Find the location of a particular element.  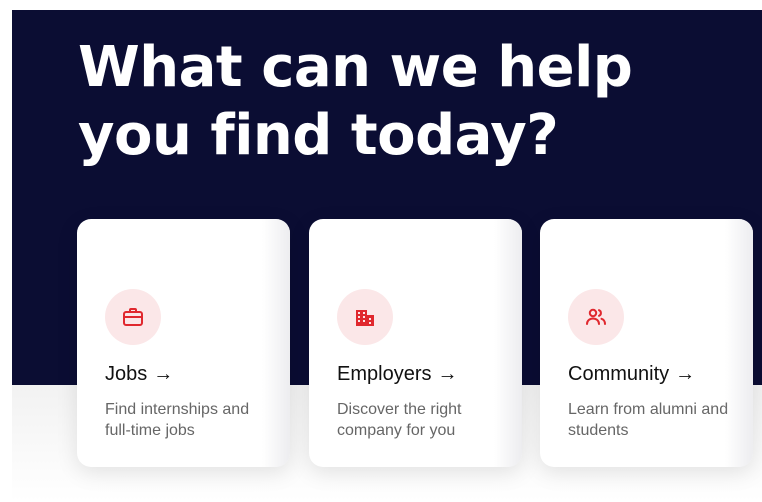

card-title-label: Community is located at coordinates (619, 374).